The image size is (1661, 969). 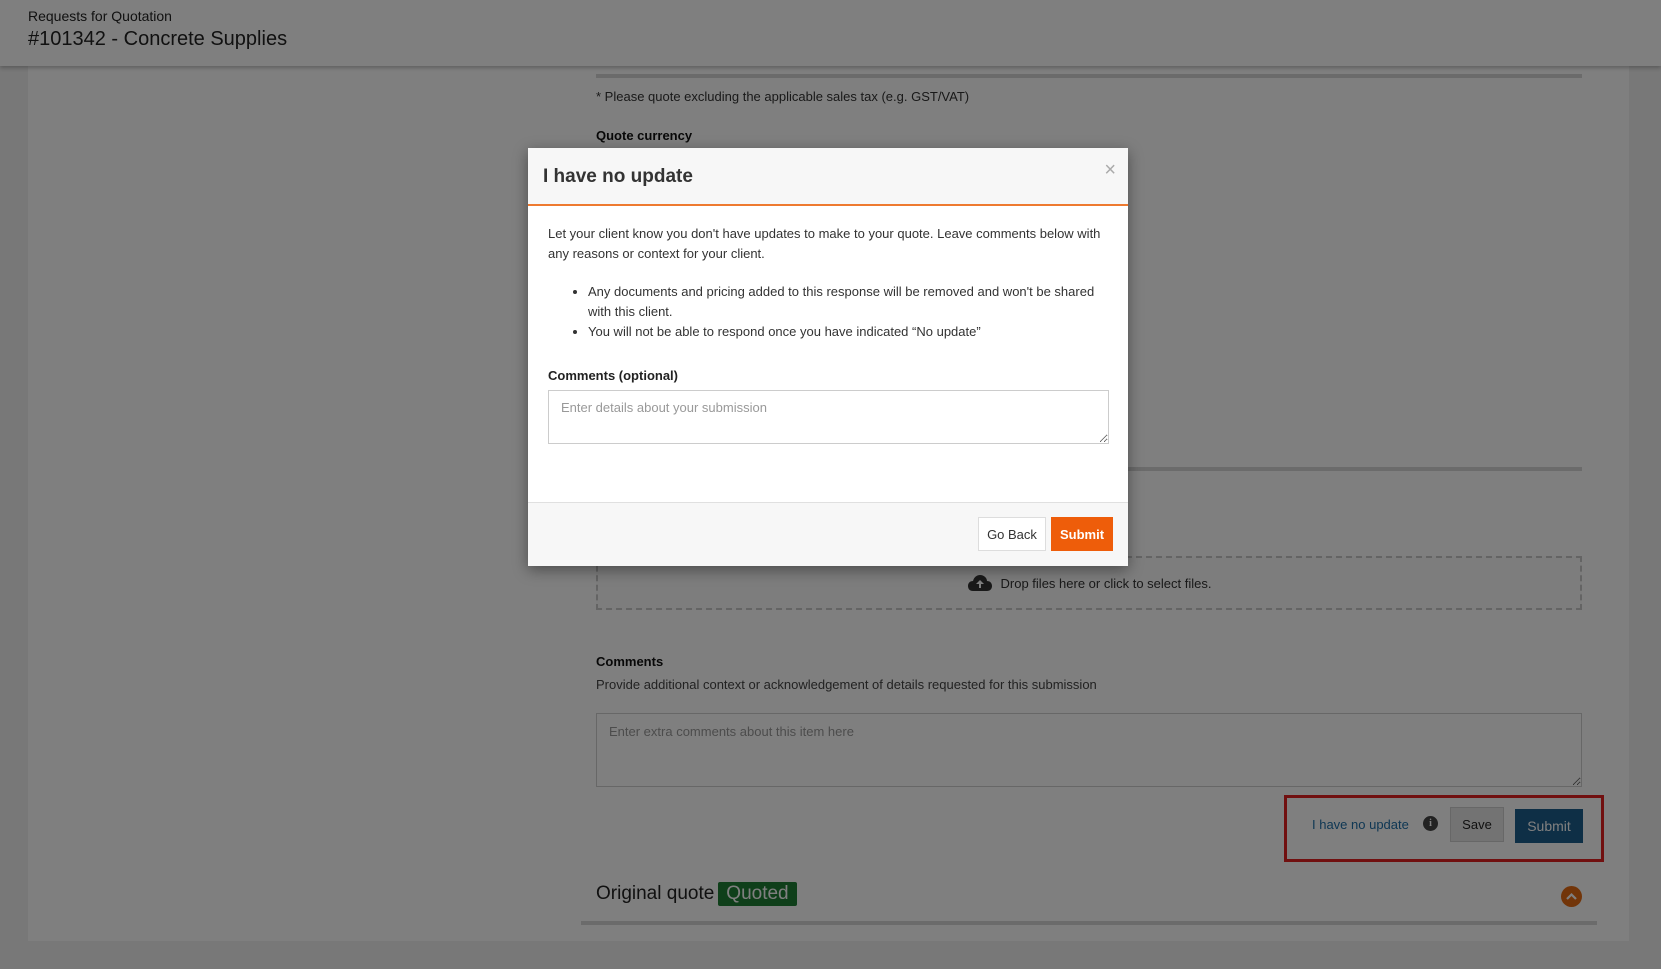 I want to click on dialog-comments-input, so click(x=828, y=417).